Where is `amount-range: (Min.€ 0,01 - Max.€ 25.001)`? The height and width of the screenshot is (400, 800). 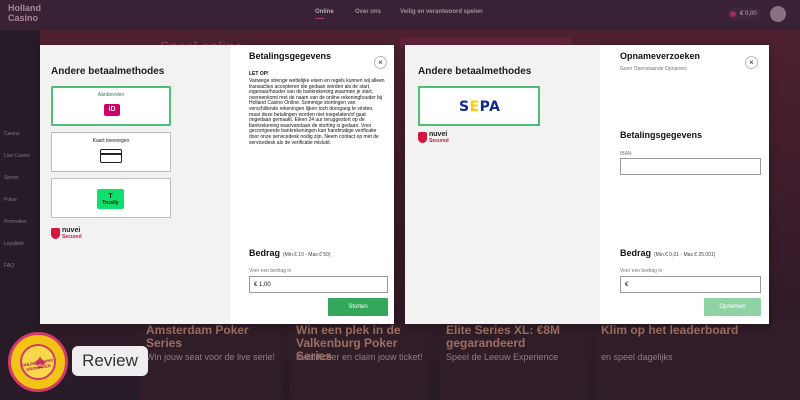 amount-range: (Min.€ 0,01 - Max.€ 25.001) is located at coordinates (685, 255).